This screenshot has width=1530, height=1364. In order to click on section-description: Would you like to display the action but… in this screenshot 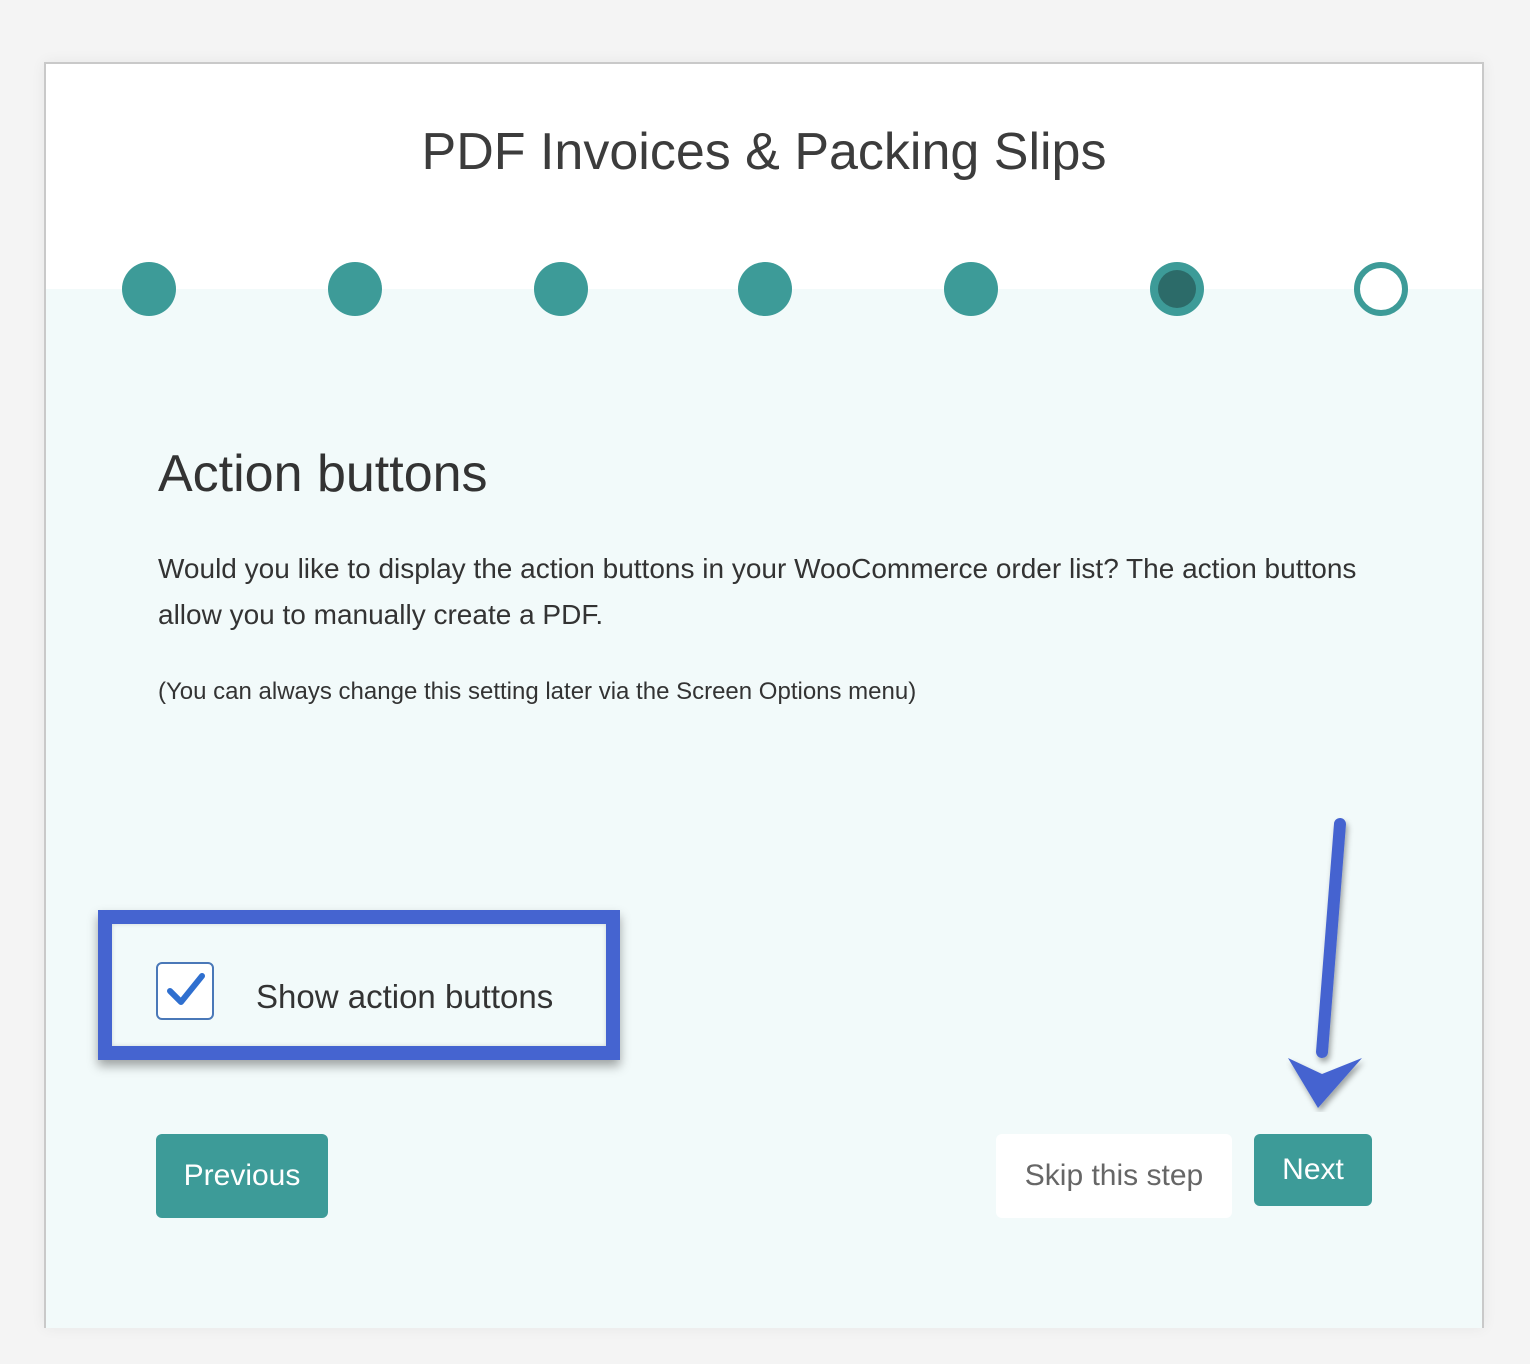, I will do `click(757, 591)`.